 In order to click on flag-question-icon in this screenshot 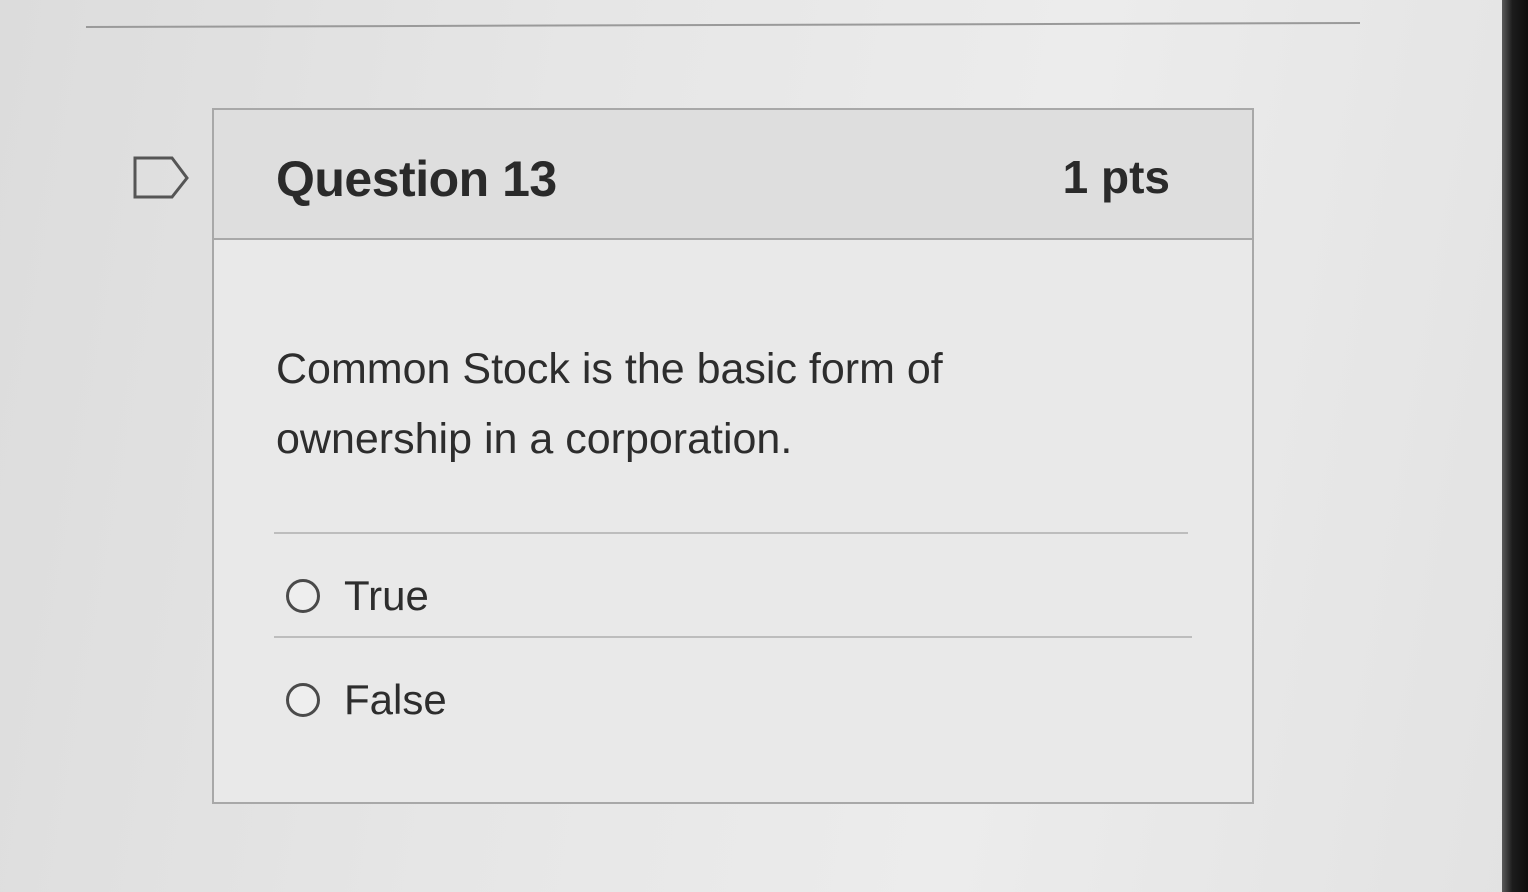, I will do `click(162, 178)`.